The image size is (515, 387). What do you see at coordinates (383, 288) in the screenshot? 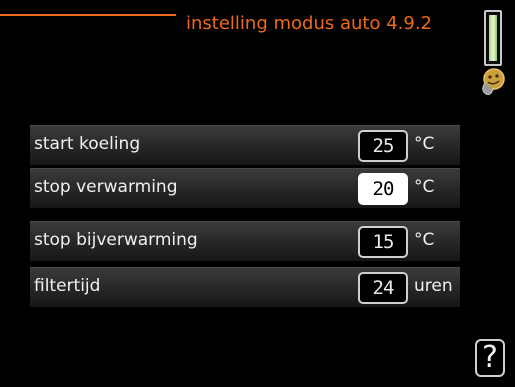
I see `setting-value-field: 24` at bounding box center [383, 288].